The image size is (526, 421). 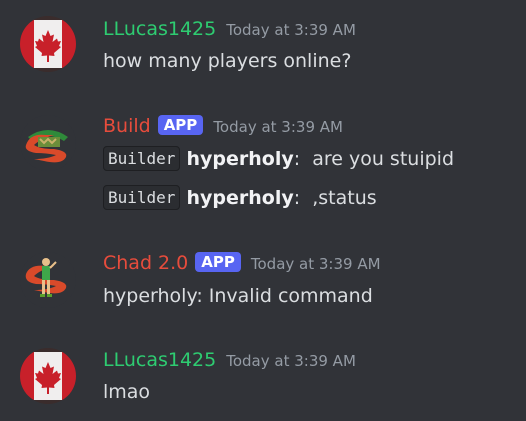 What do you see at coordinates (242, 263) in the screenshot?
I see `message-header: Chad 2.0 APP Today at 3:39 AM` at bounding box center [242, 263].